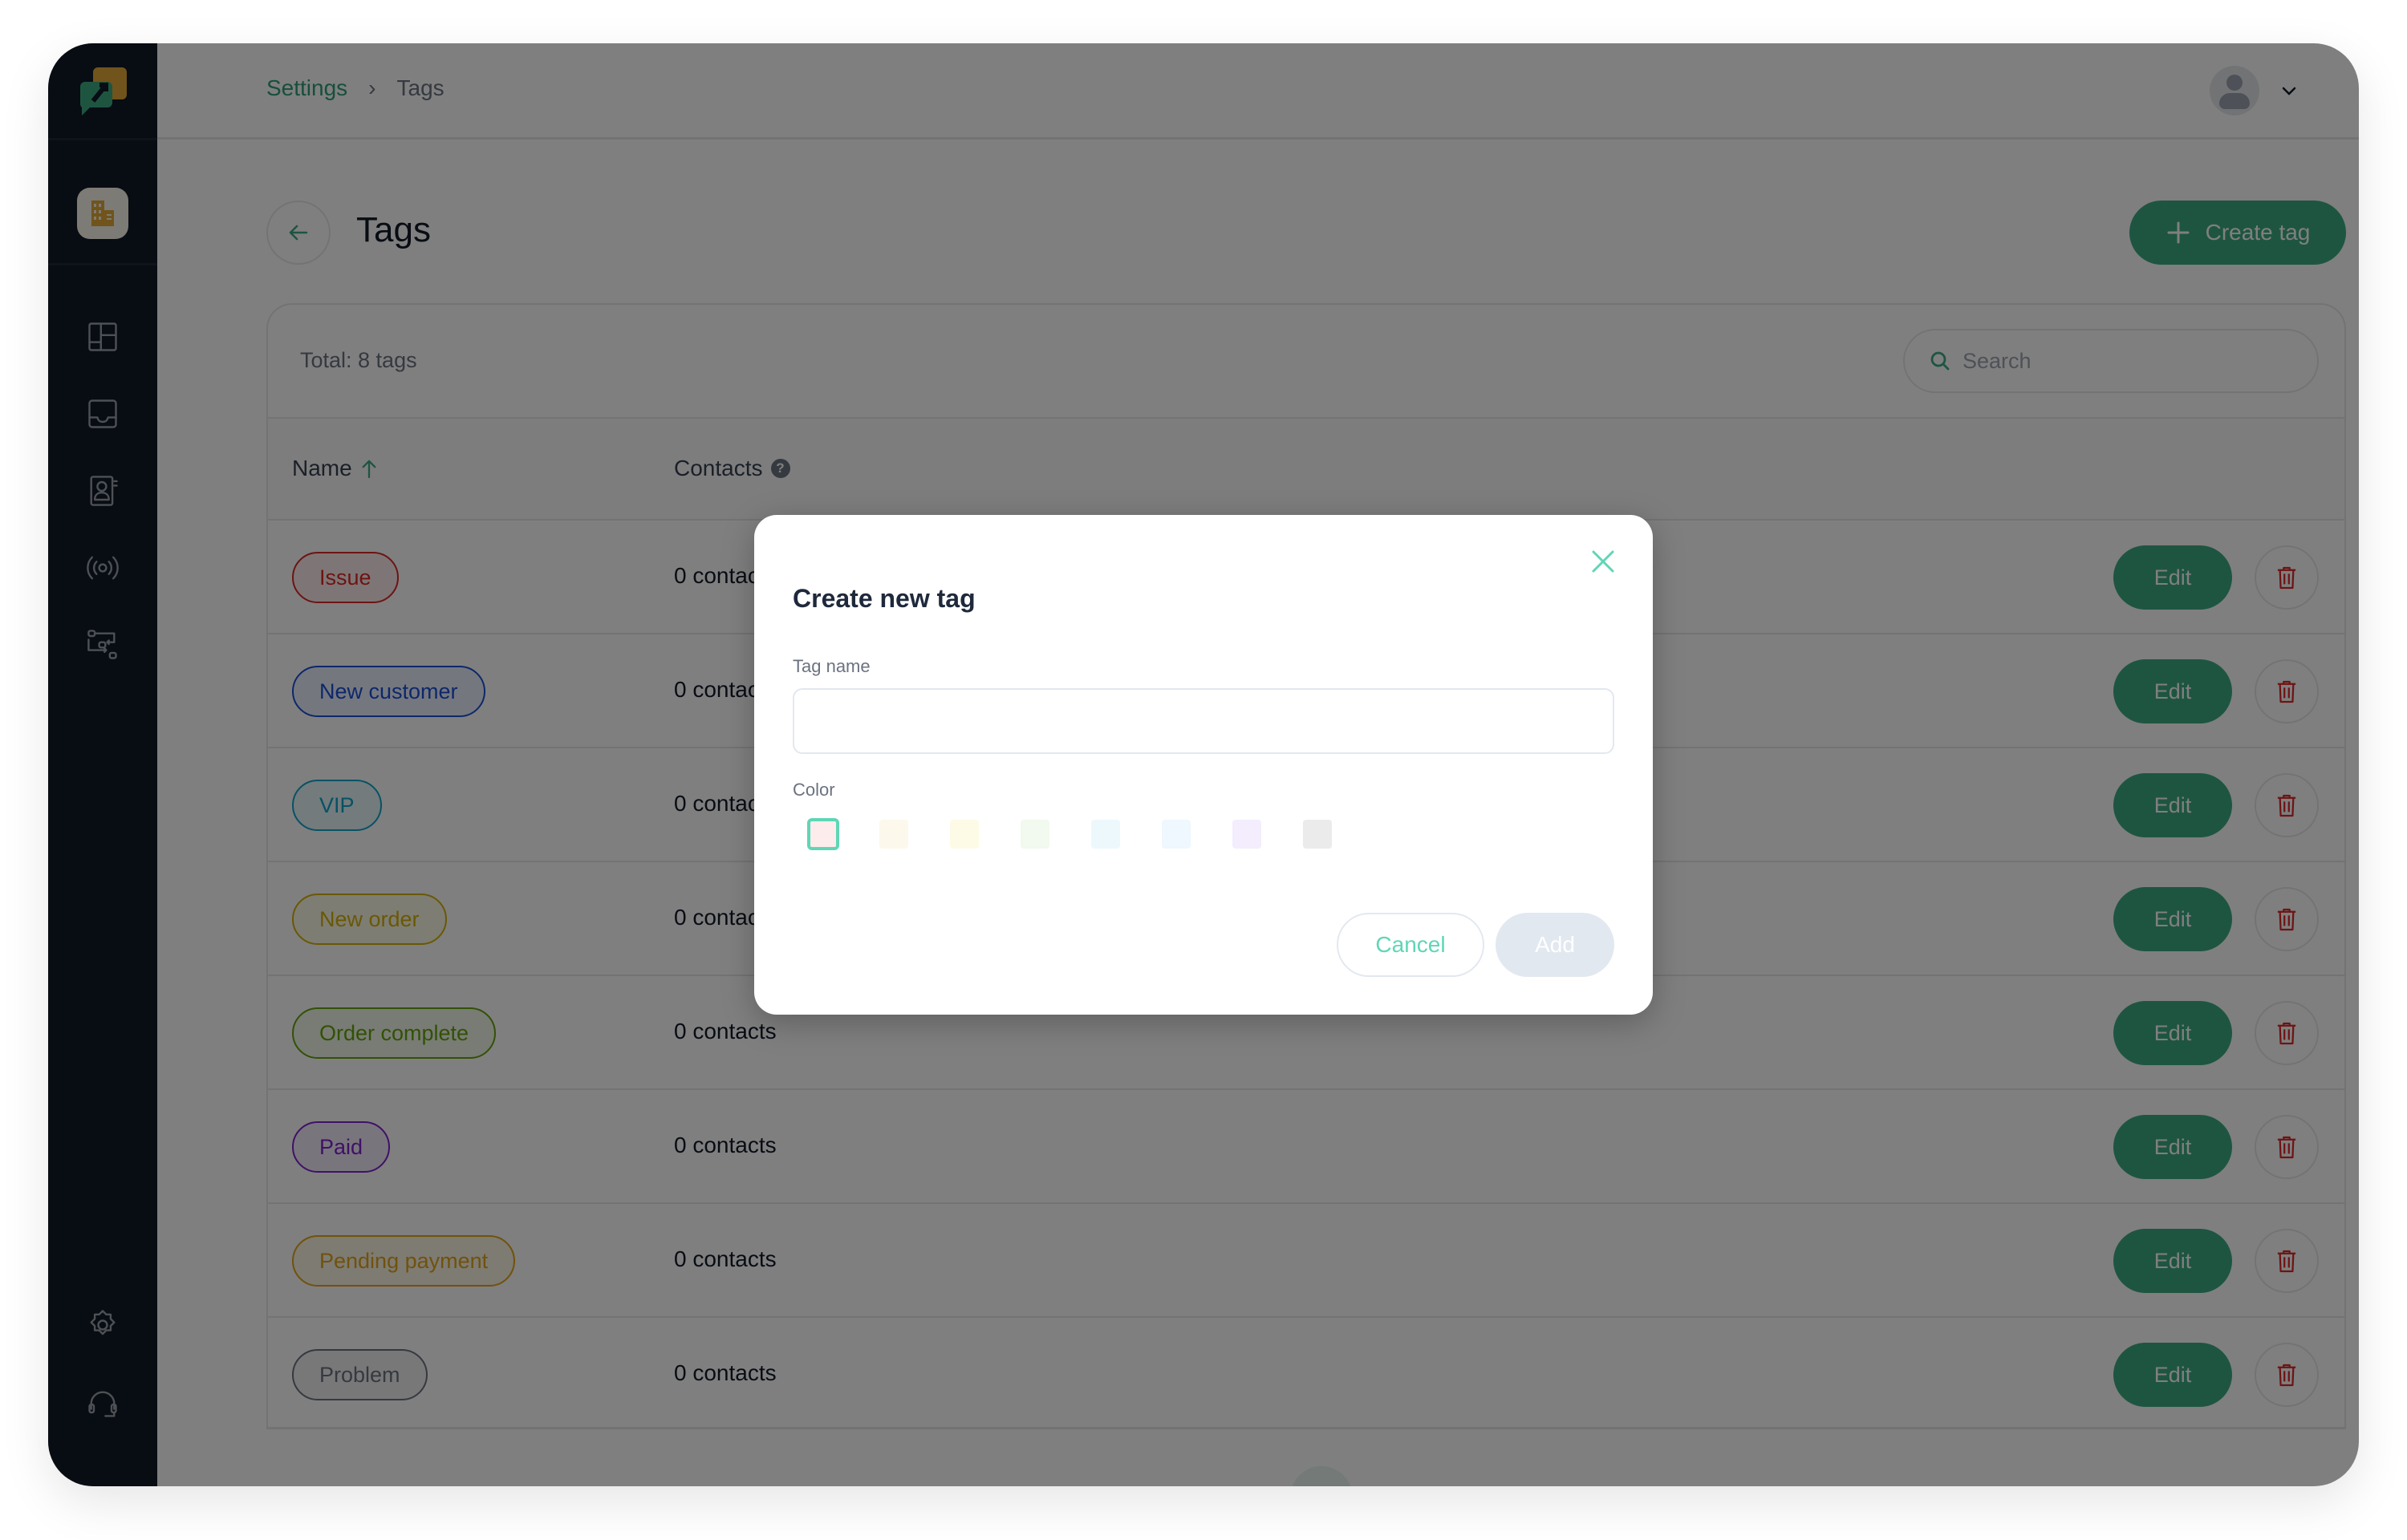 Image resolution: width=2407 pixels, height=1540 pixels. What do you see at coordinates (832, 666) in the screenshot?
I see `tag-name-label: Tag name` at bounding box center [832, 666].